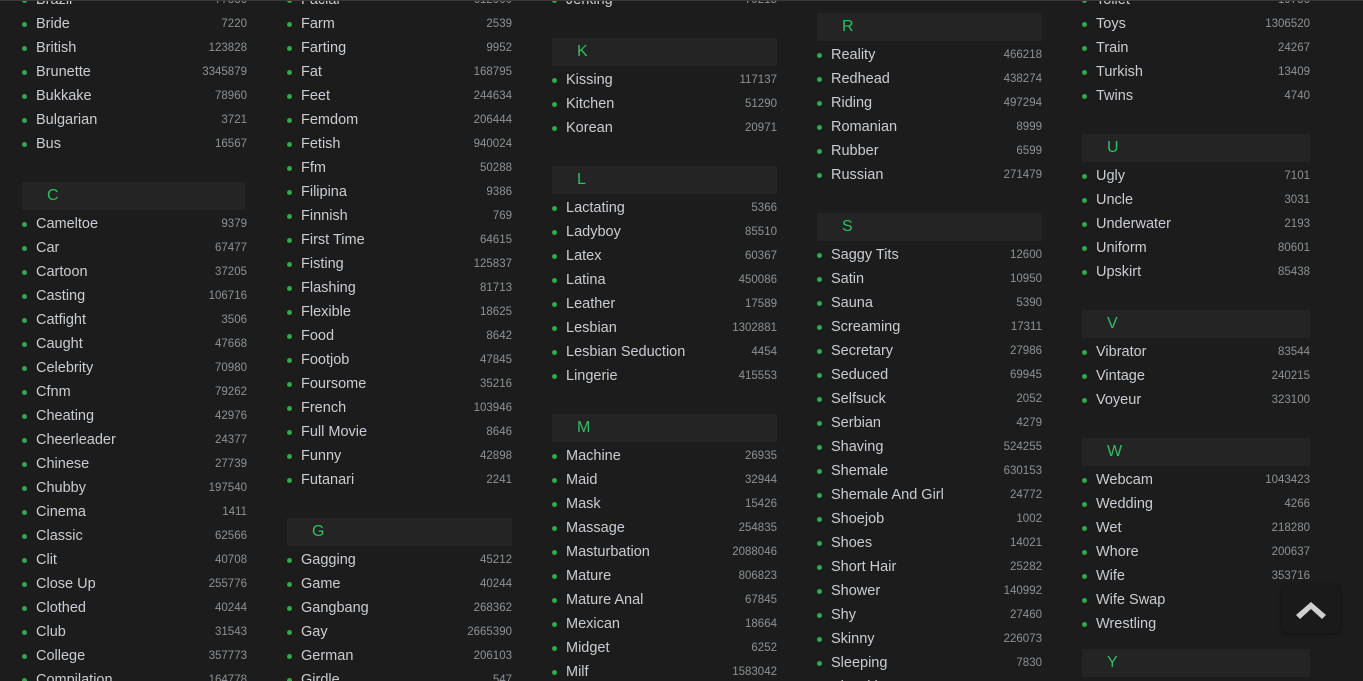  What do you see at coordinates (1194, 400) in the screenshot?
I see `category-row: Voyeur 323100` at bounding box center [1194, 400].